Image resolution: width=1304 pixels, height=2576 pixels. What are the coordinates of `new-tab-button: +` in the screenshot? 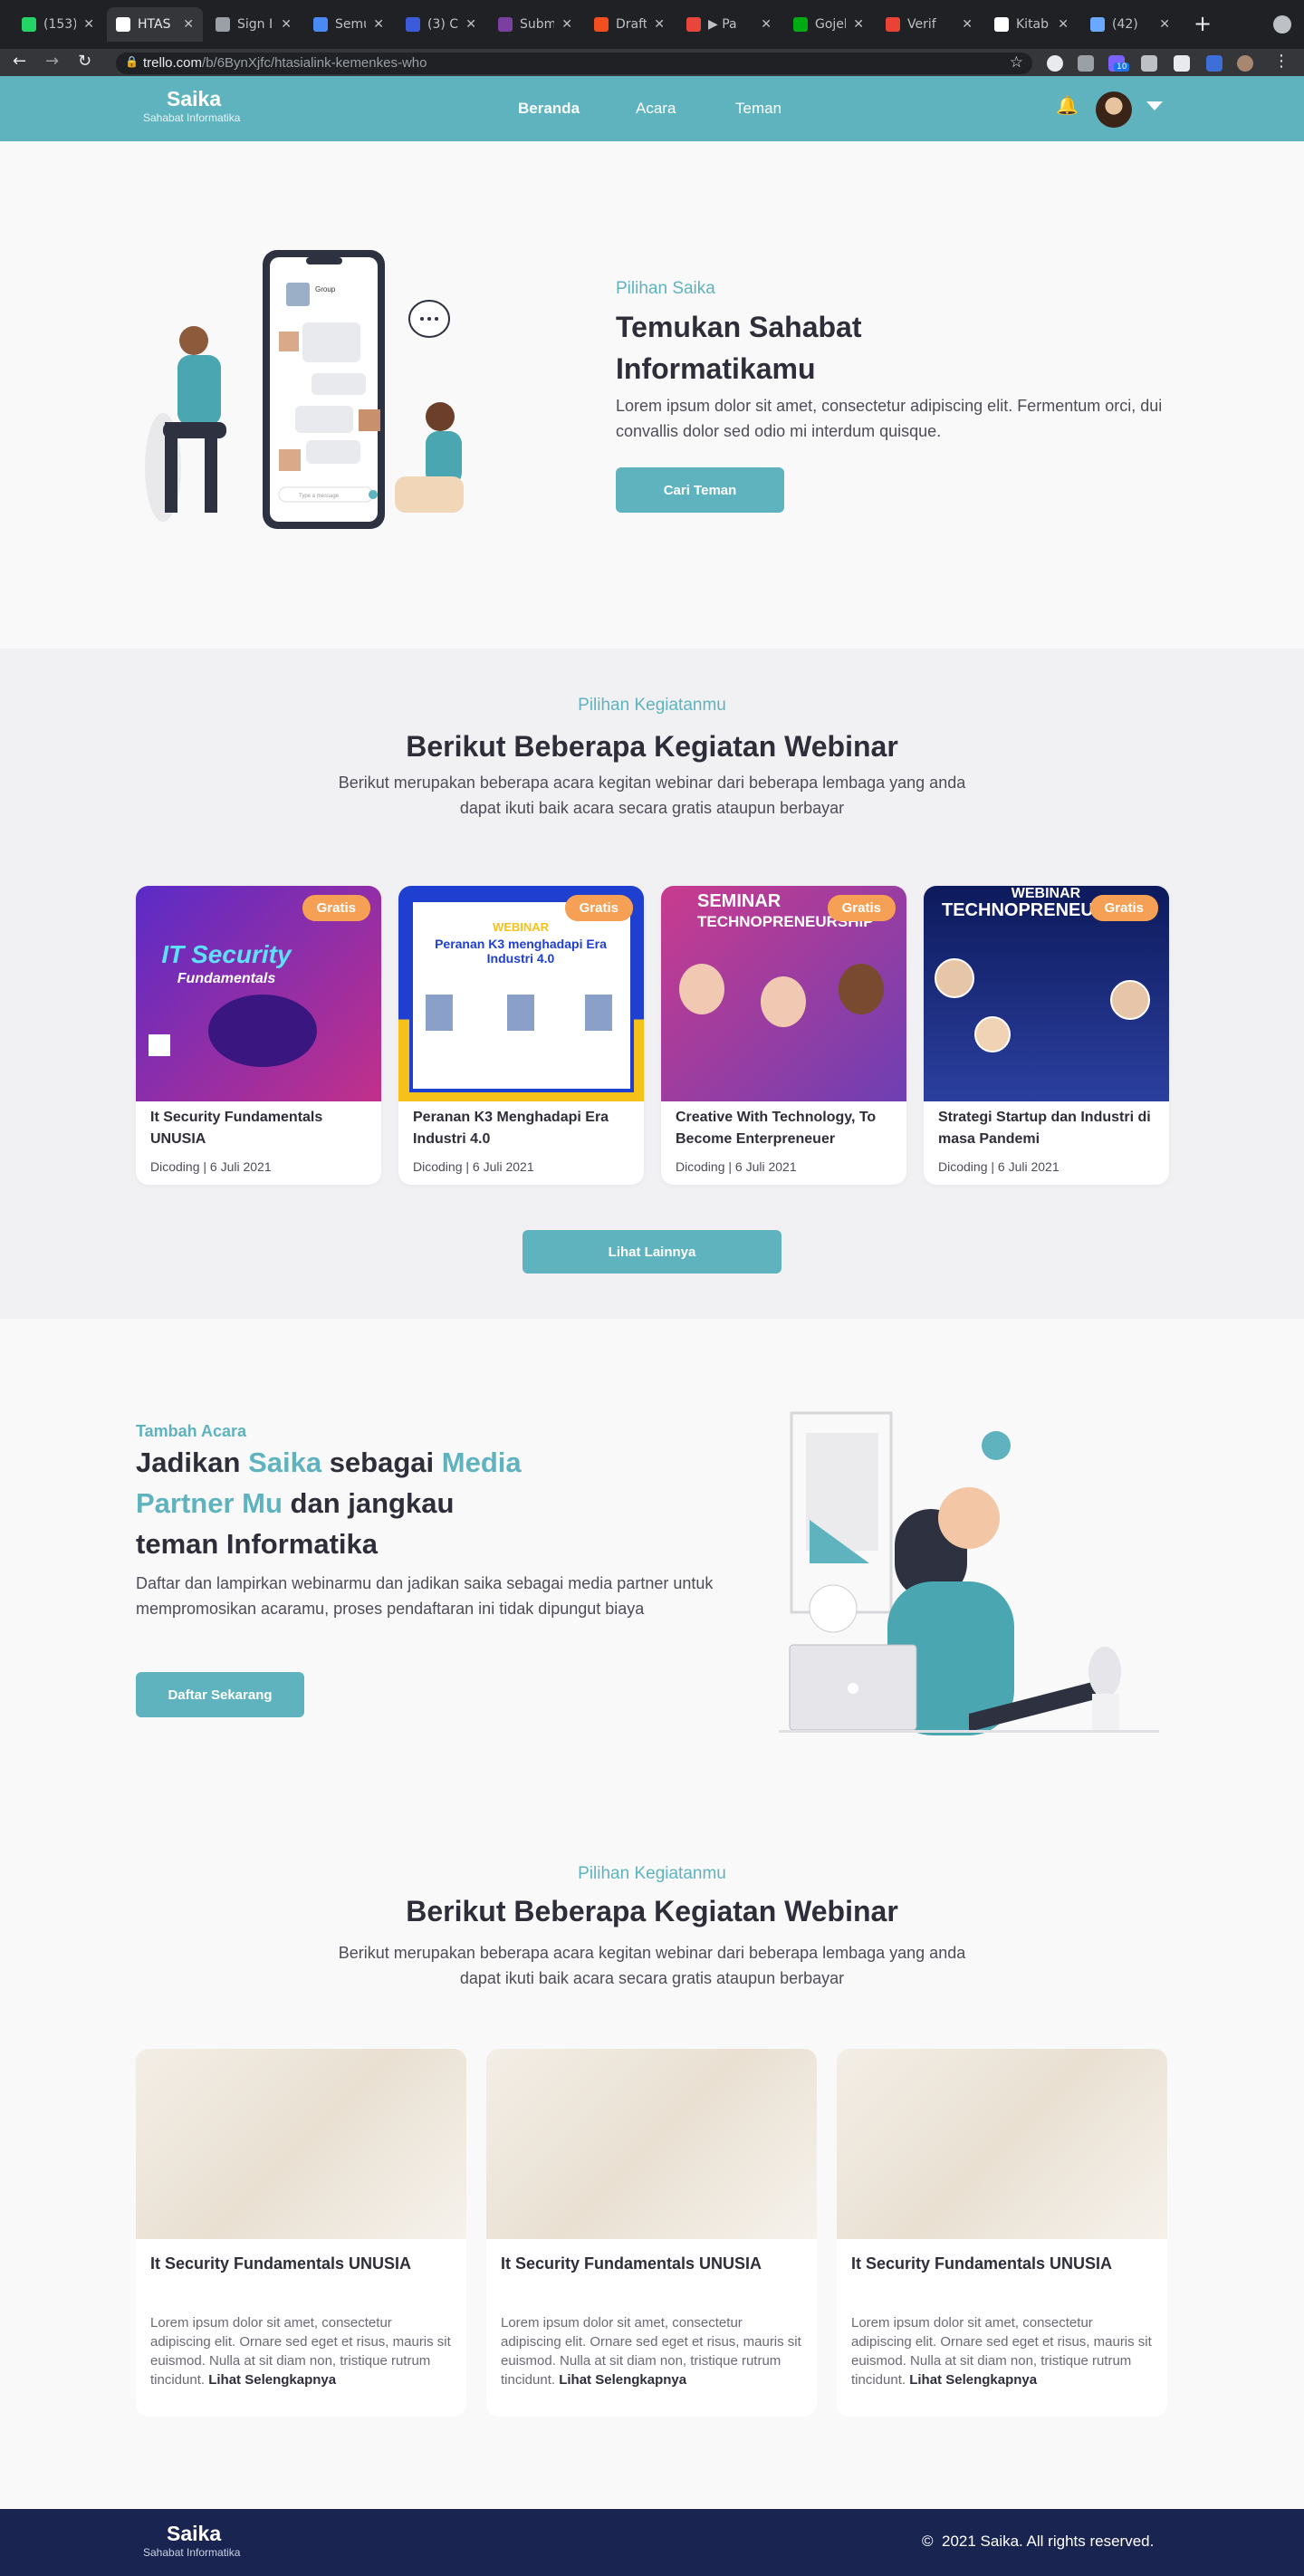 It's located at (1203, 23).